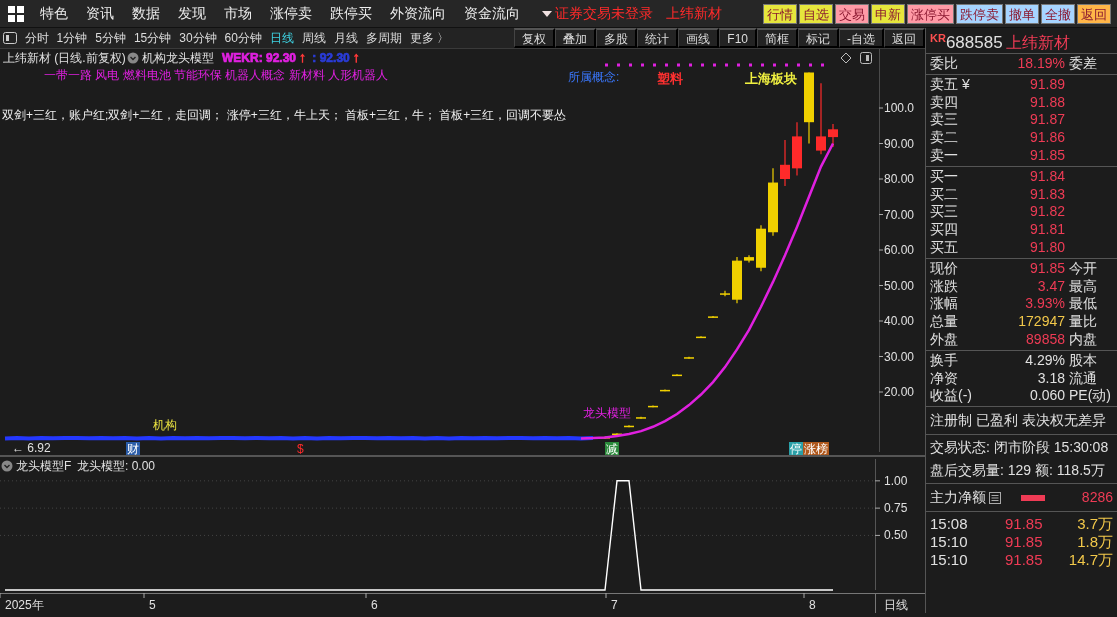 This screenshot has height=617, width=1117. Describe the element at coordinates (313, 38) in the screenshot. I see `period-tab: 周线` at that location.